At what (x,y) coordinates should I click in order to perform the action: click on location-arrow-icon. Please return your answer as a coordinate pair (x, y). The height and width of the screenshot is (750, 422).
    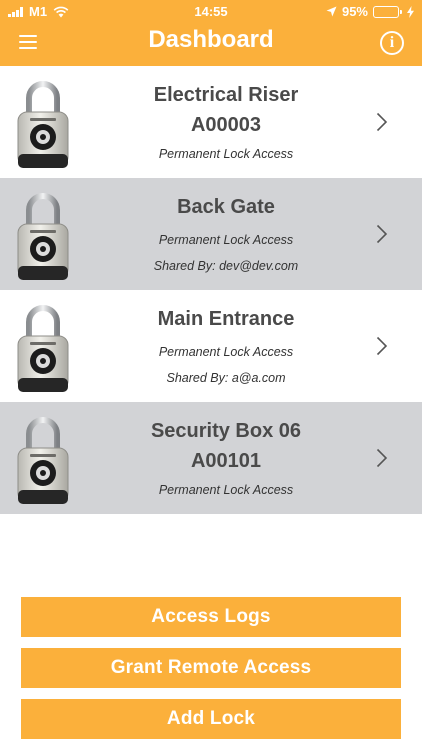
    Looking at the image, I should click on (331, 11).